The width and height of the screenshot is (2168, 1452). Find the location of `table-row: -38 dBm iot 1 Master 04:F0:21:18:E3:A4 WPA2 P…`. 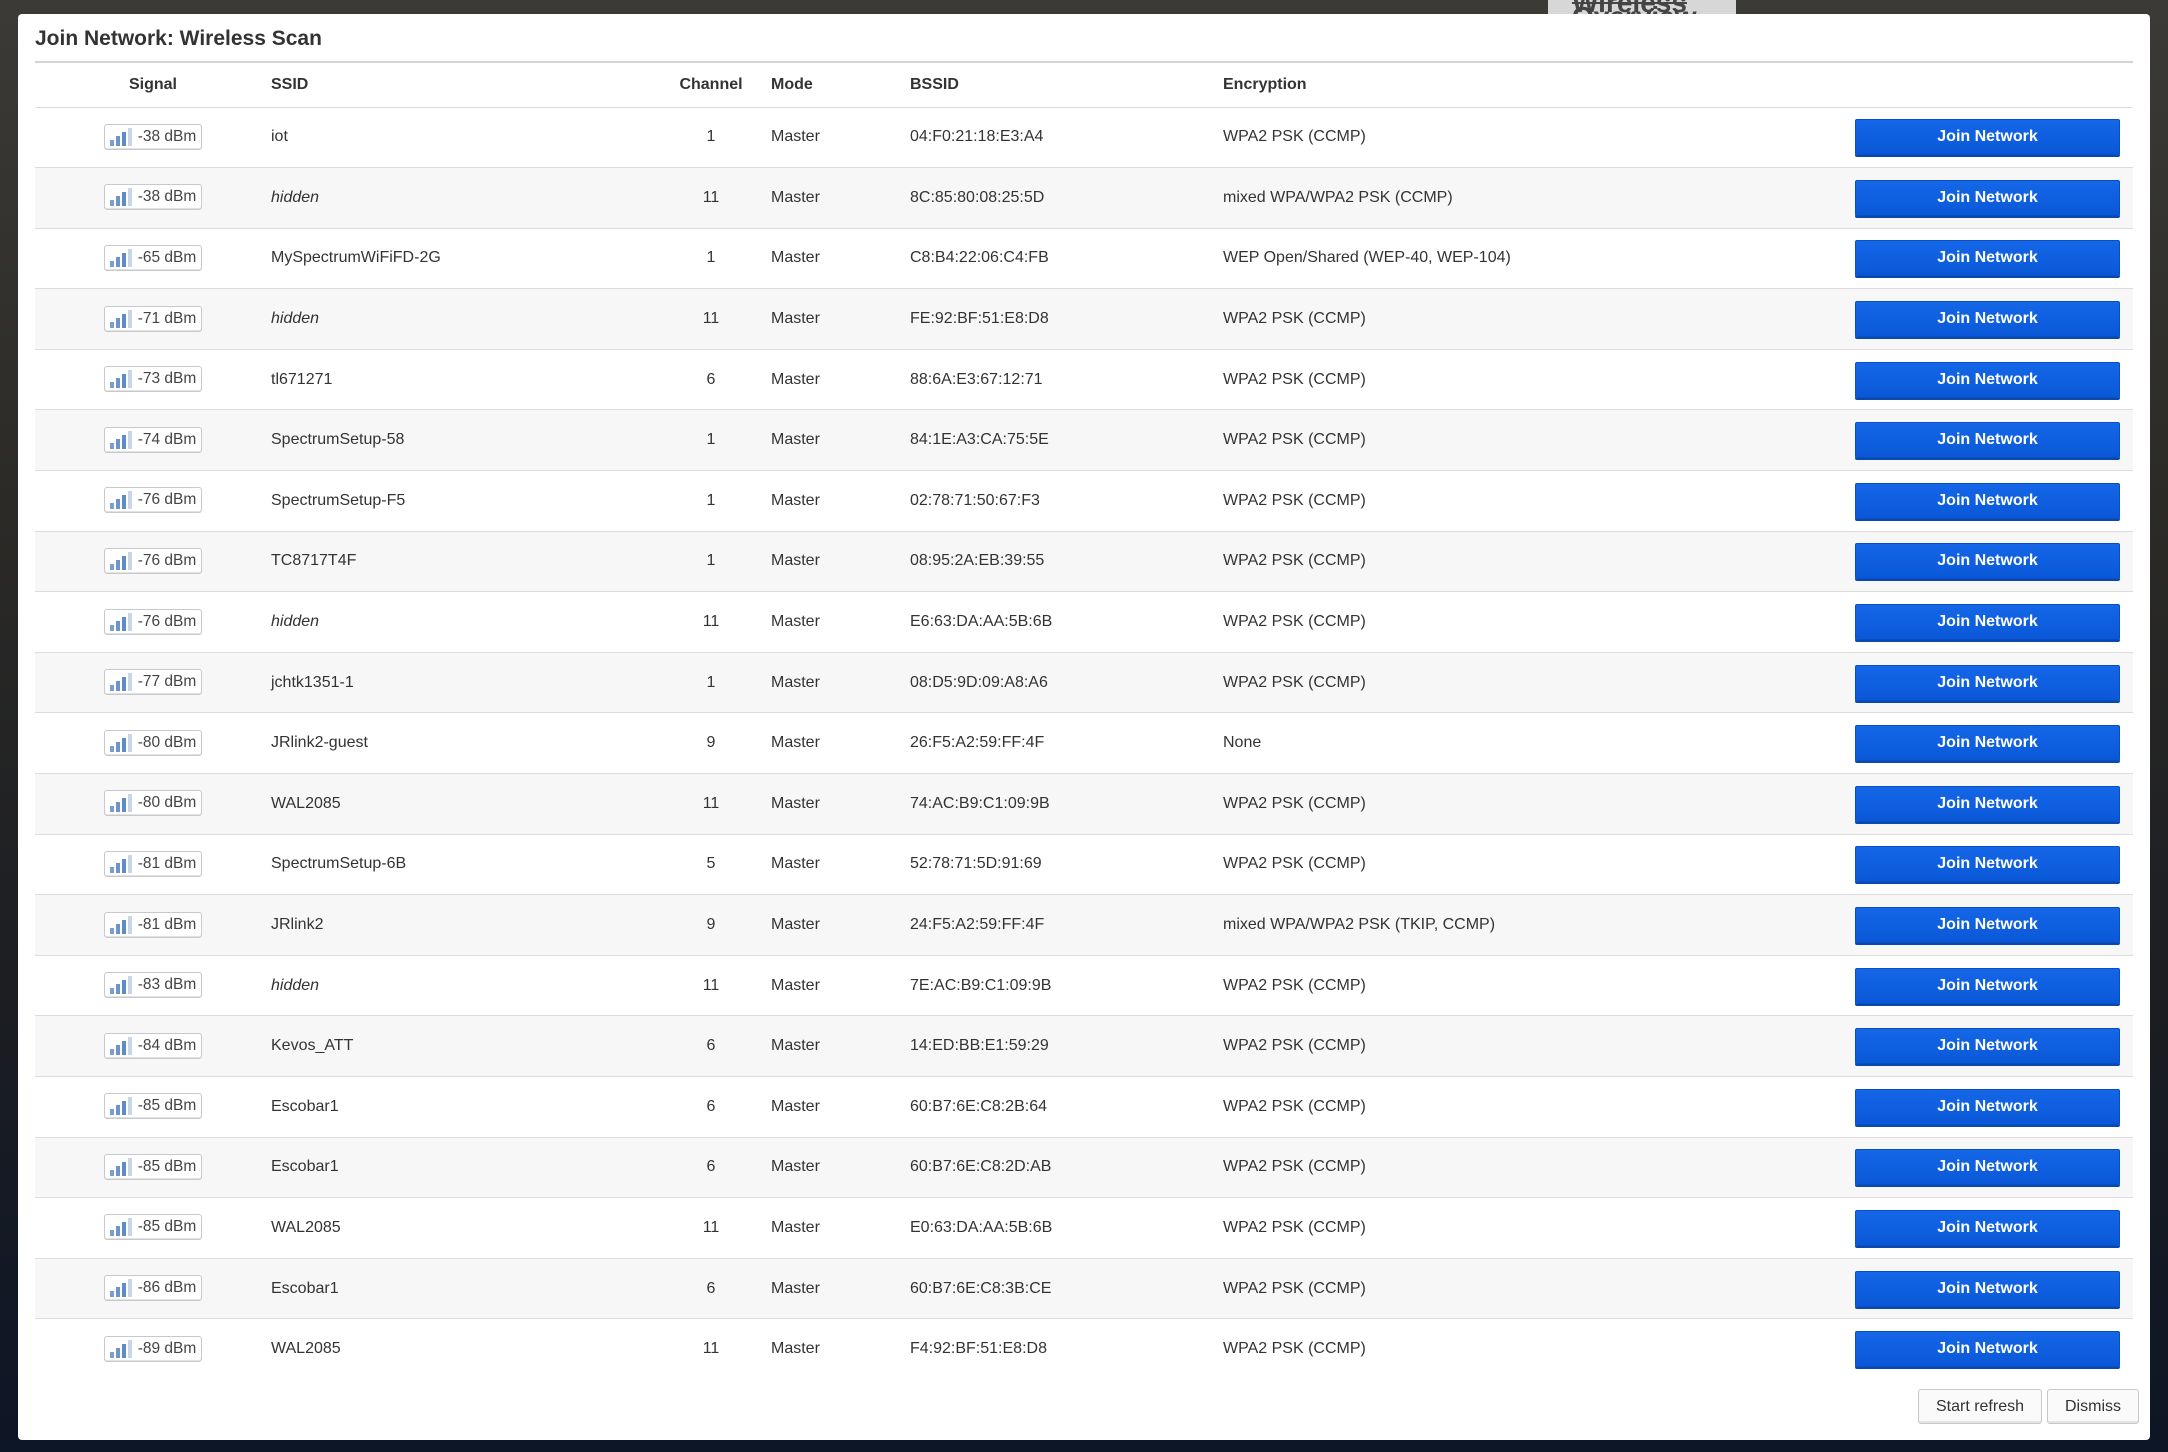

table-row: -38 dBm iot 1 Master 04:F0:21:18:E3:A4 WPA2 P… is located at coordinates (1084, 137).